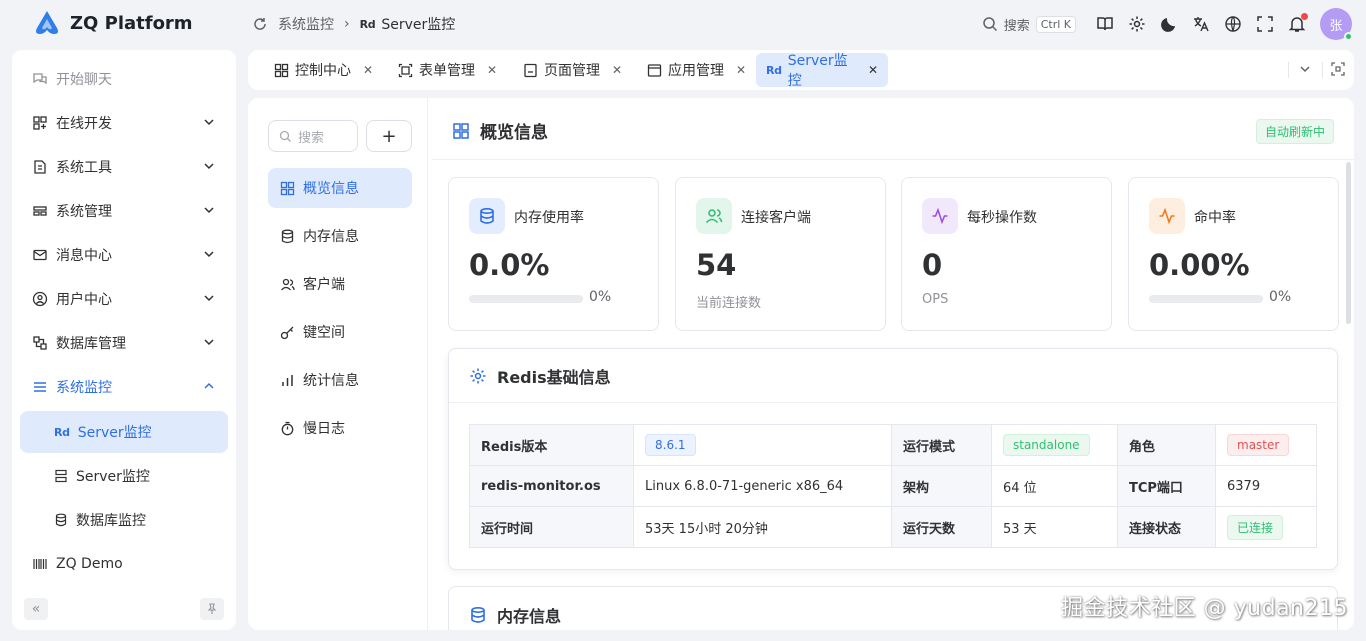 The image size is (1366, 641). What do you see at coordinates (1265, 24) in the screenshot?
I see `fullscreen-icon` at bounding box center [1265, 24].